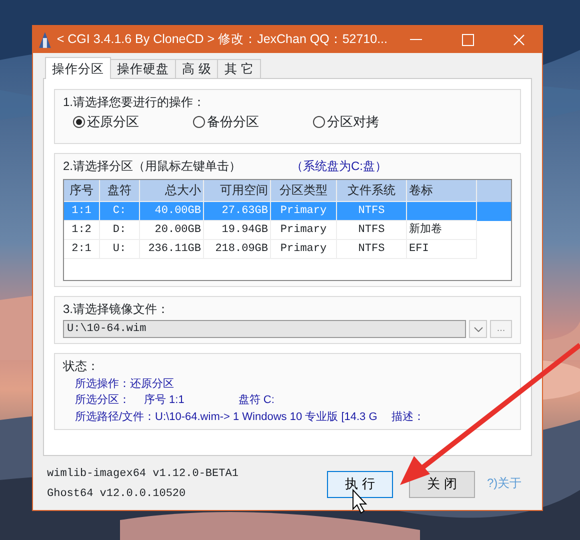 The height and width of the screenshot is (540, 580). What do you see at coordinates (237, 230) in the screenshot?
I see `table-cell: 19.94GB` at bounding box center [237, 230].